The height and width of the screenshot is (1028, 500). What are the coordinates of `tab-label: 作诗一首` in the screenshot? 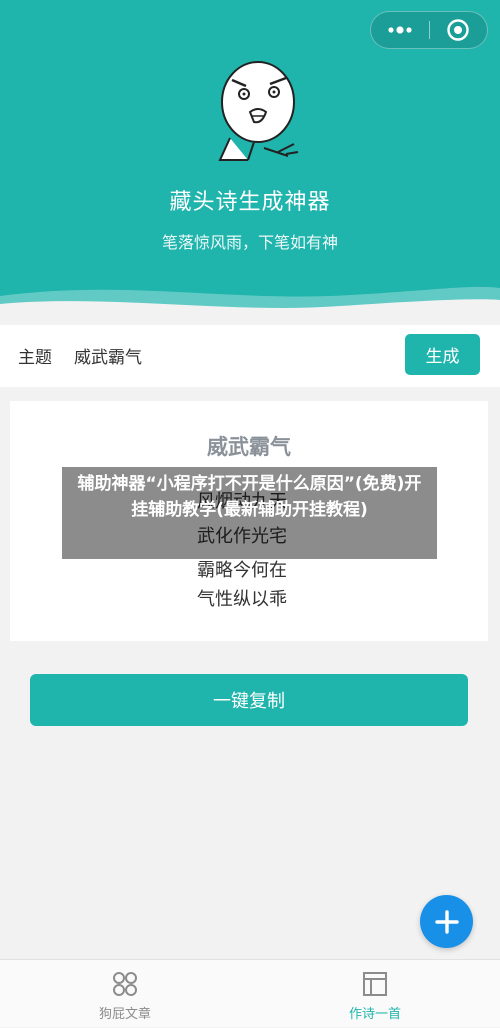 It's located at (374, 1014).